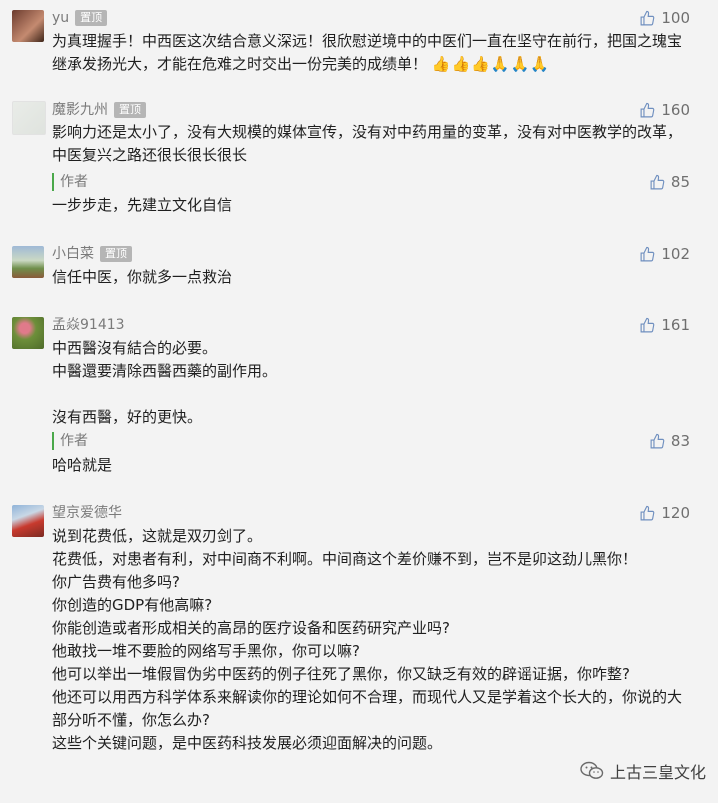 This screenshot has height=803, width=718. I want to click on like-count: 100, so click(675, 18).